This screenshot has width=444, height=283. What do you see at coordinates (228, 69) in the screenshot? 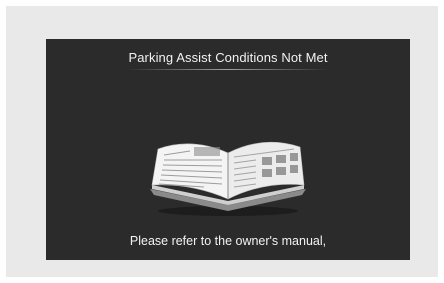
I see `title-underline-divider` at bounding box center [228, 69].